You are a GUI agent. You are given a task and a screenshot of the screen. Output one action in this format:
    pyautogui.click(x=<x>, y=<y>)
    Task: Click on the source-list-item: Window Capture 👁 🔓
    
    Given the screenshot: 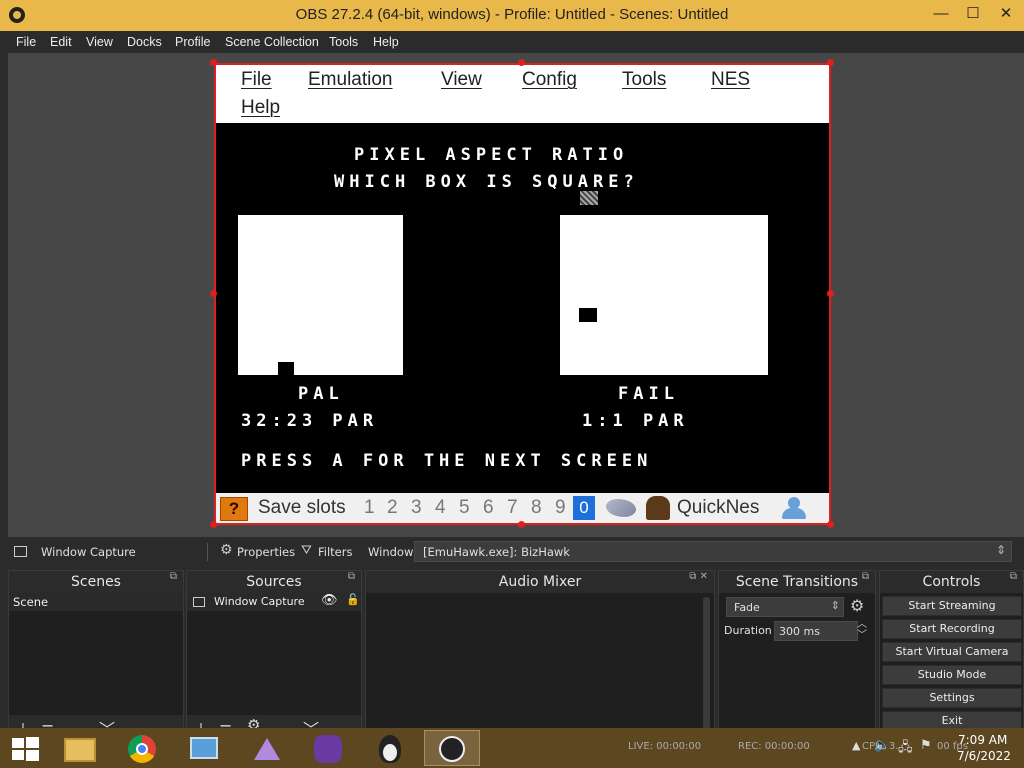 What is the action you would take?
    pyautogui.click(x=274, y=602)
    